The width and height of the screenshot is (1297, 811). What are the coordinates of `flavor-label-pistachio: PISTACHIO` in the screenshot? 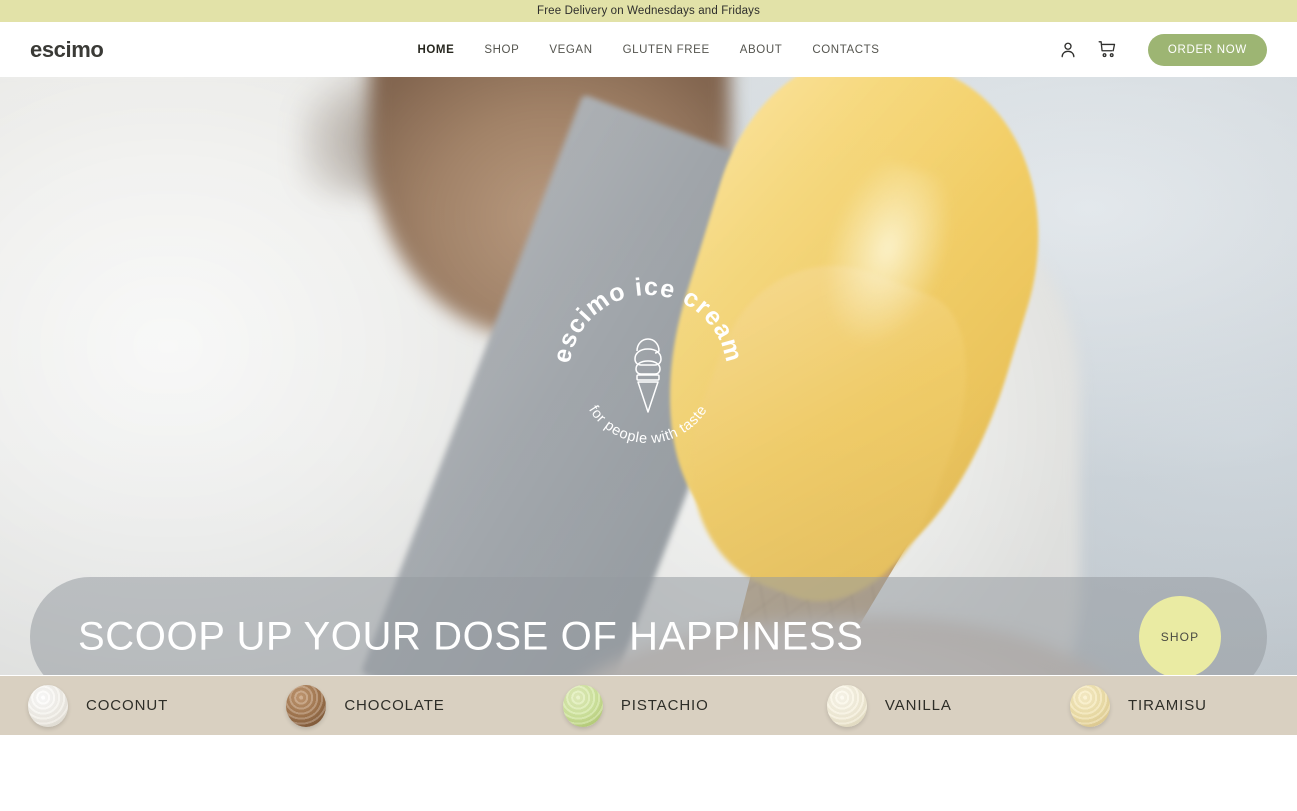 It's located at (664, 705).